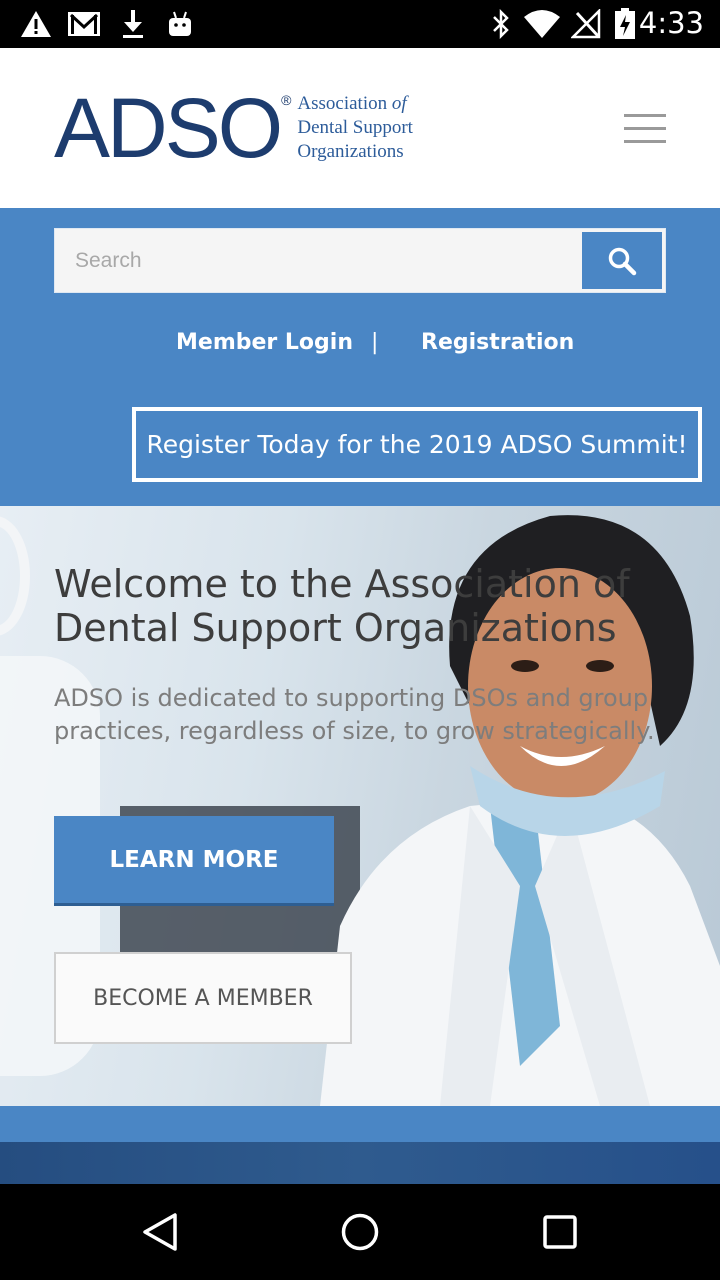  Describe the element at coordinates (625, 24) in the screenshot. I see `battery-charging-icon` at that location.